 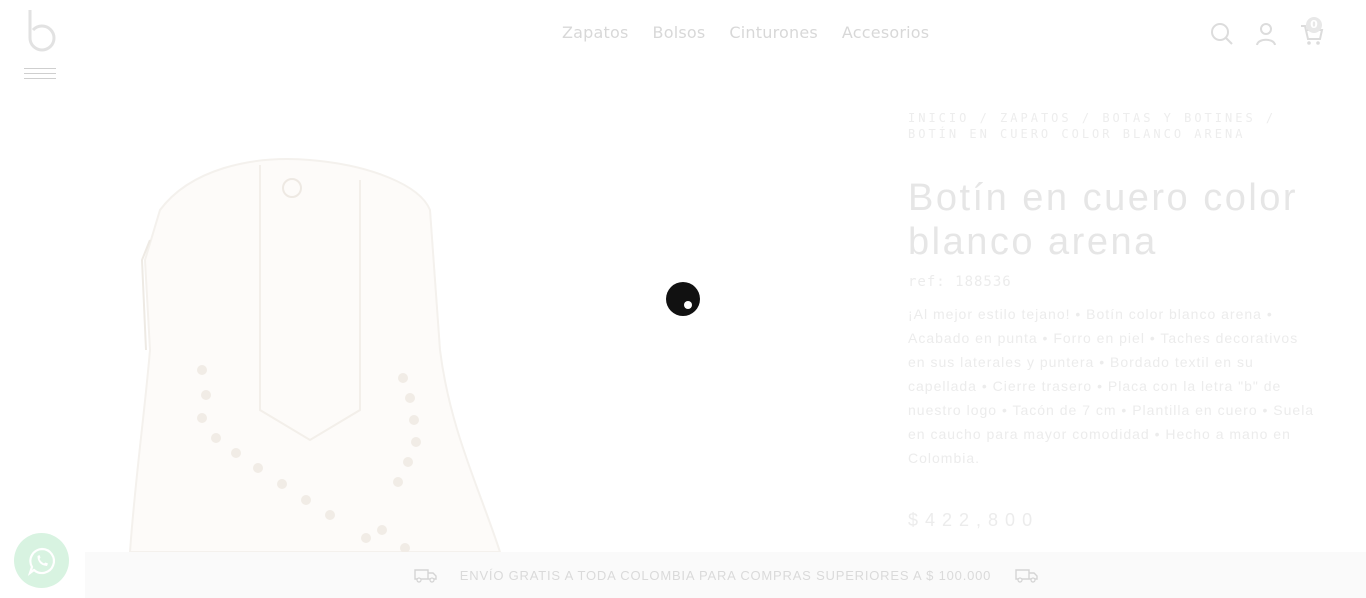 What do you see at coordinates (683, 299) in the screenshot?
I see `loading-spinner` at bounding box center [683, 299].